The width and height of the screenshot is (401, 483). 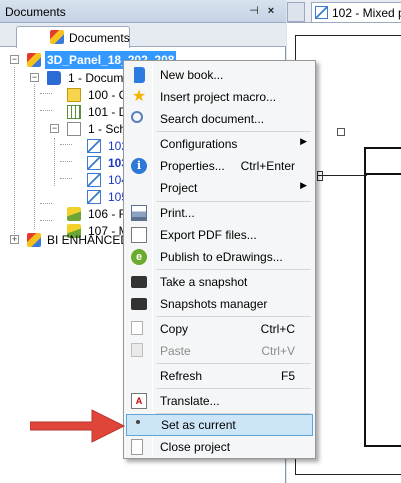 I want to click on dot-icon, so click(x=138, y=422).